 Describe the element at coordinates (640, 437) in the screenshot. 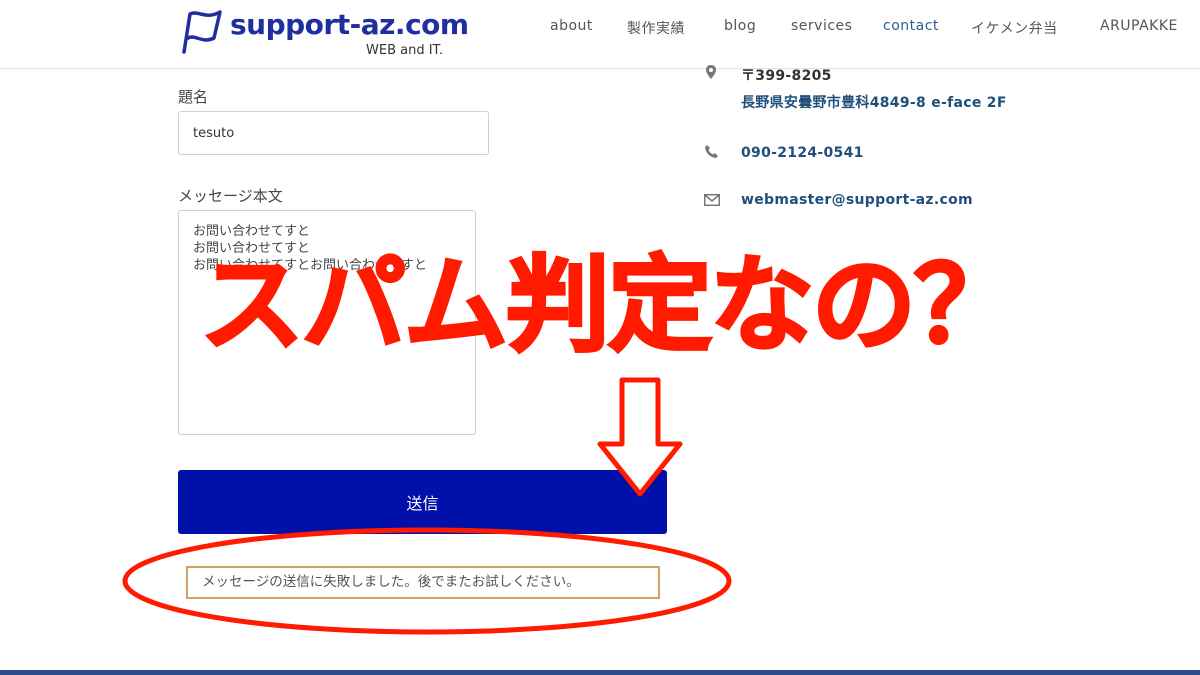

I see `down-arrow-icon` at that location.